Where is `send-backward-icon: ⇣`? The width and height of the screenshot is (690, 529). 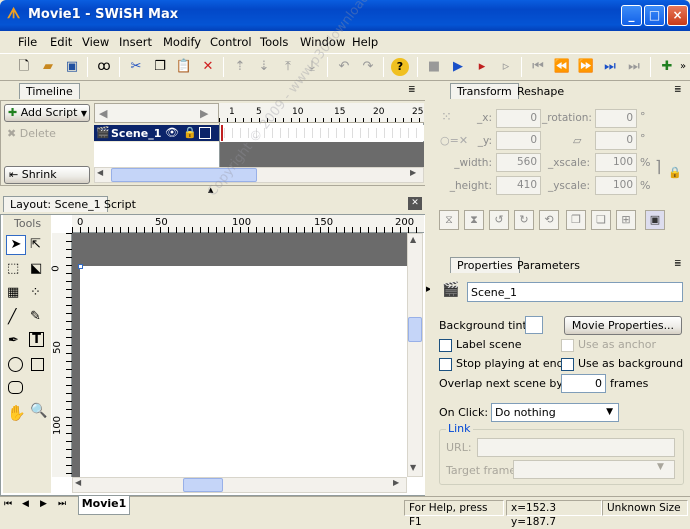 send-backward-icon: ⇣ is located at coordinates (264, 67).